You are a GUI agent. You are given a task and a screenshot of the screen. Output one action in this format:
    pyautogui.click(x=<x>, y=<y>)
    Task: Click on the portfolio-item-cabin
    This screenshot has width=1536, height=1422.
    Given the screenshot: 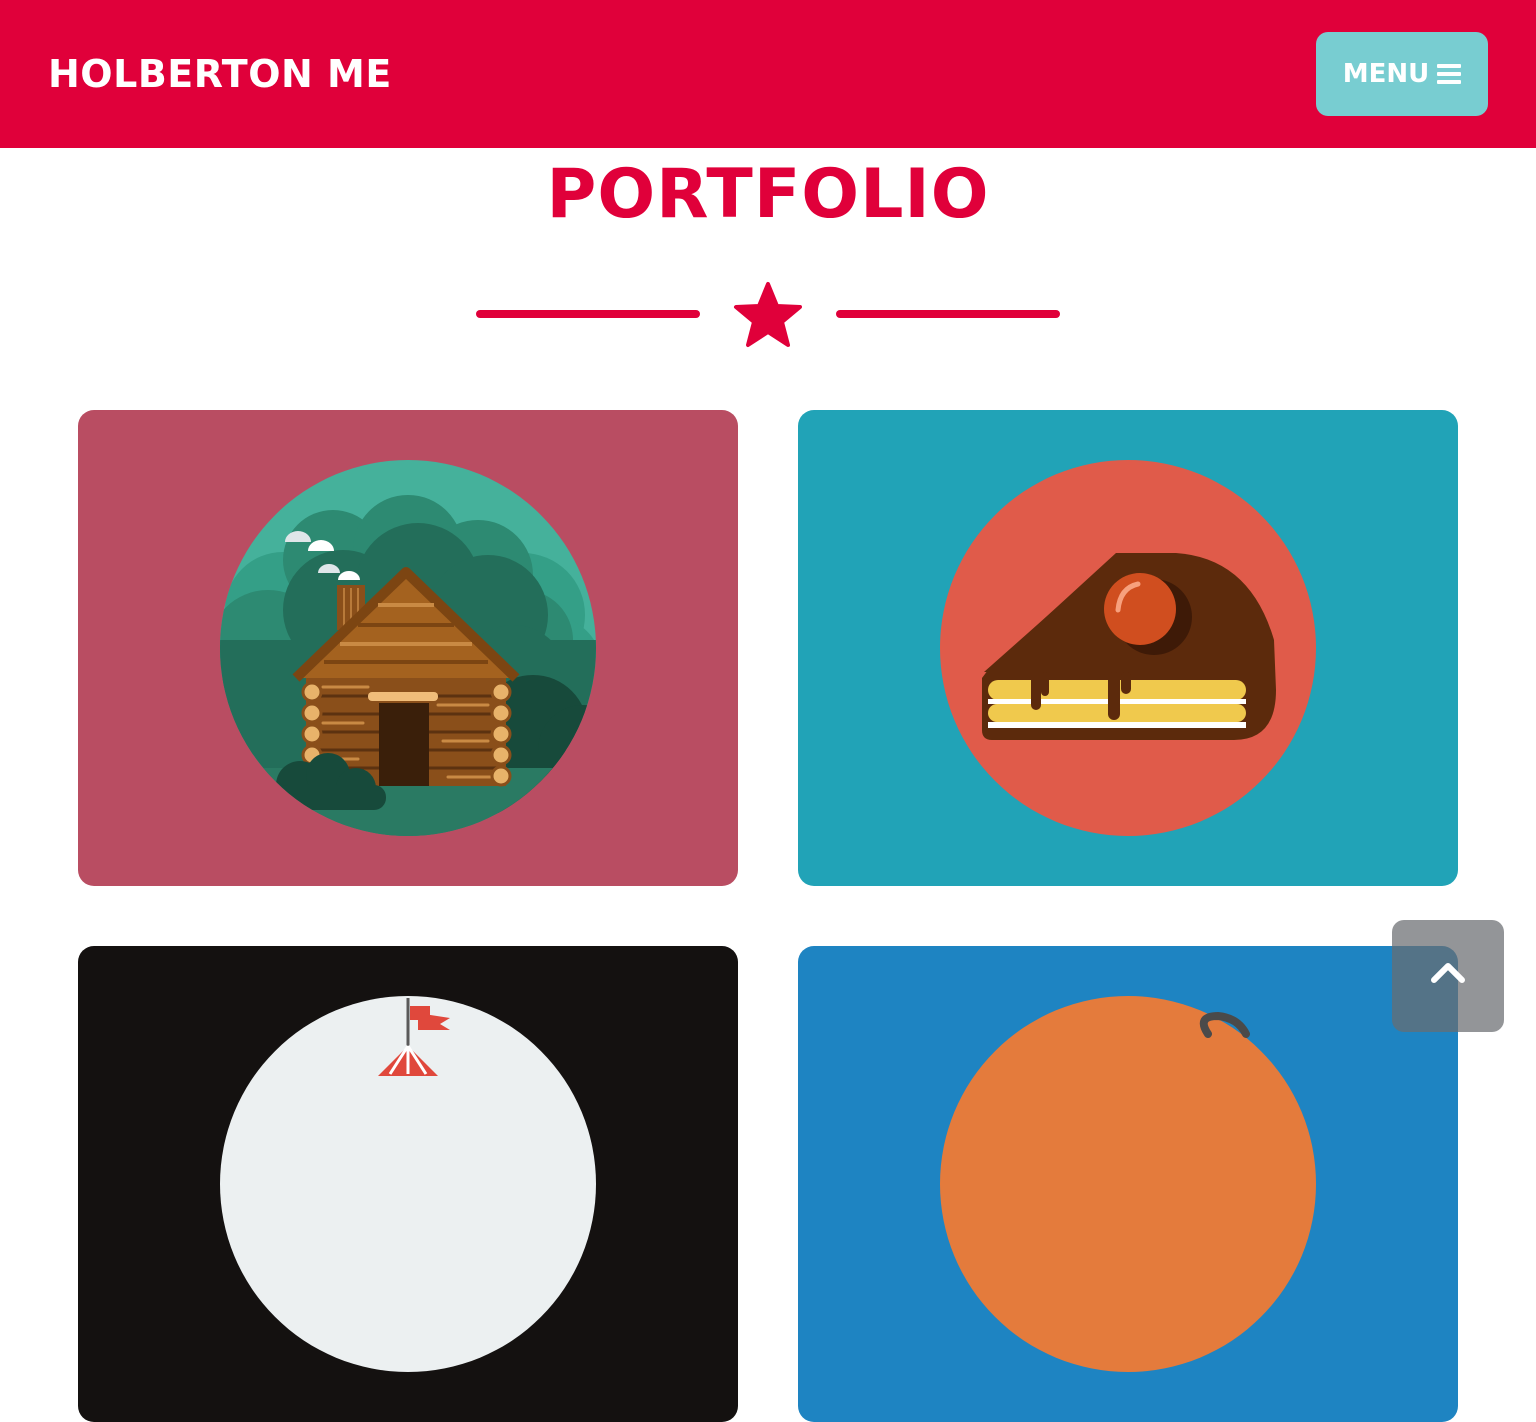 What is the action you would take?
    pyautogui.click(x=408, y=648)
    